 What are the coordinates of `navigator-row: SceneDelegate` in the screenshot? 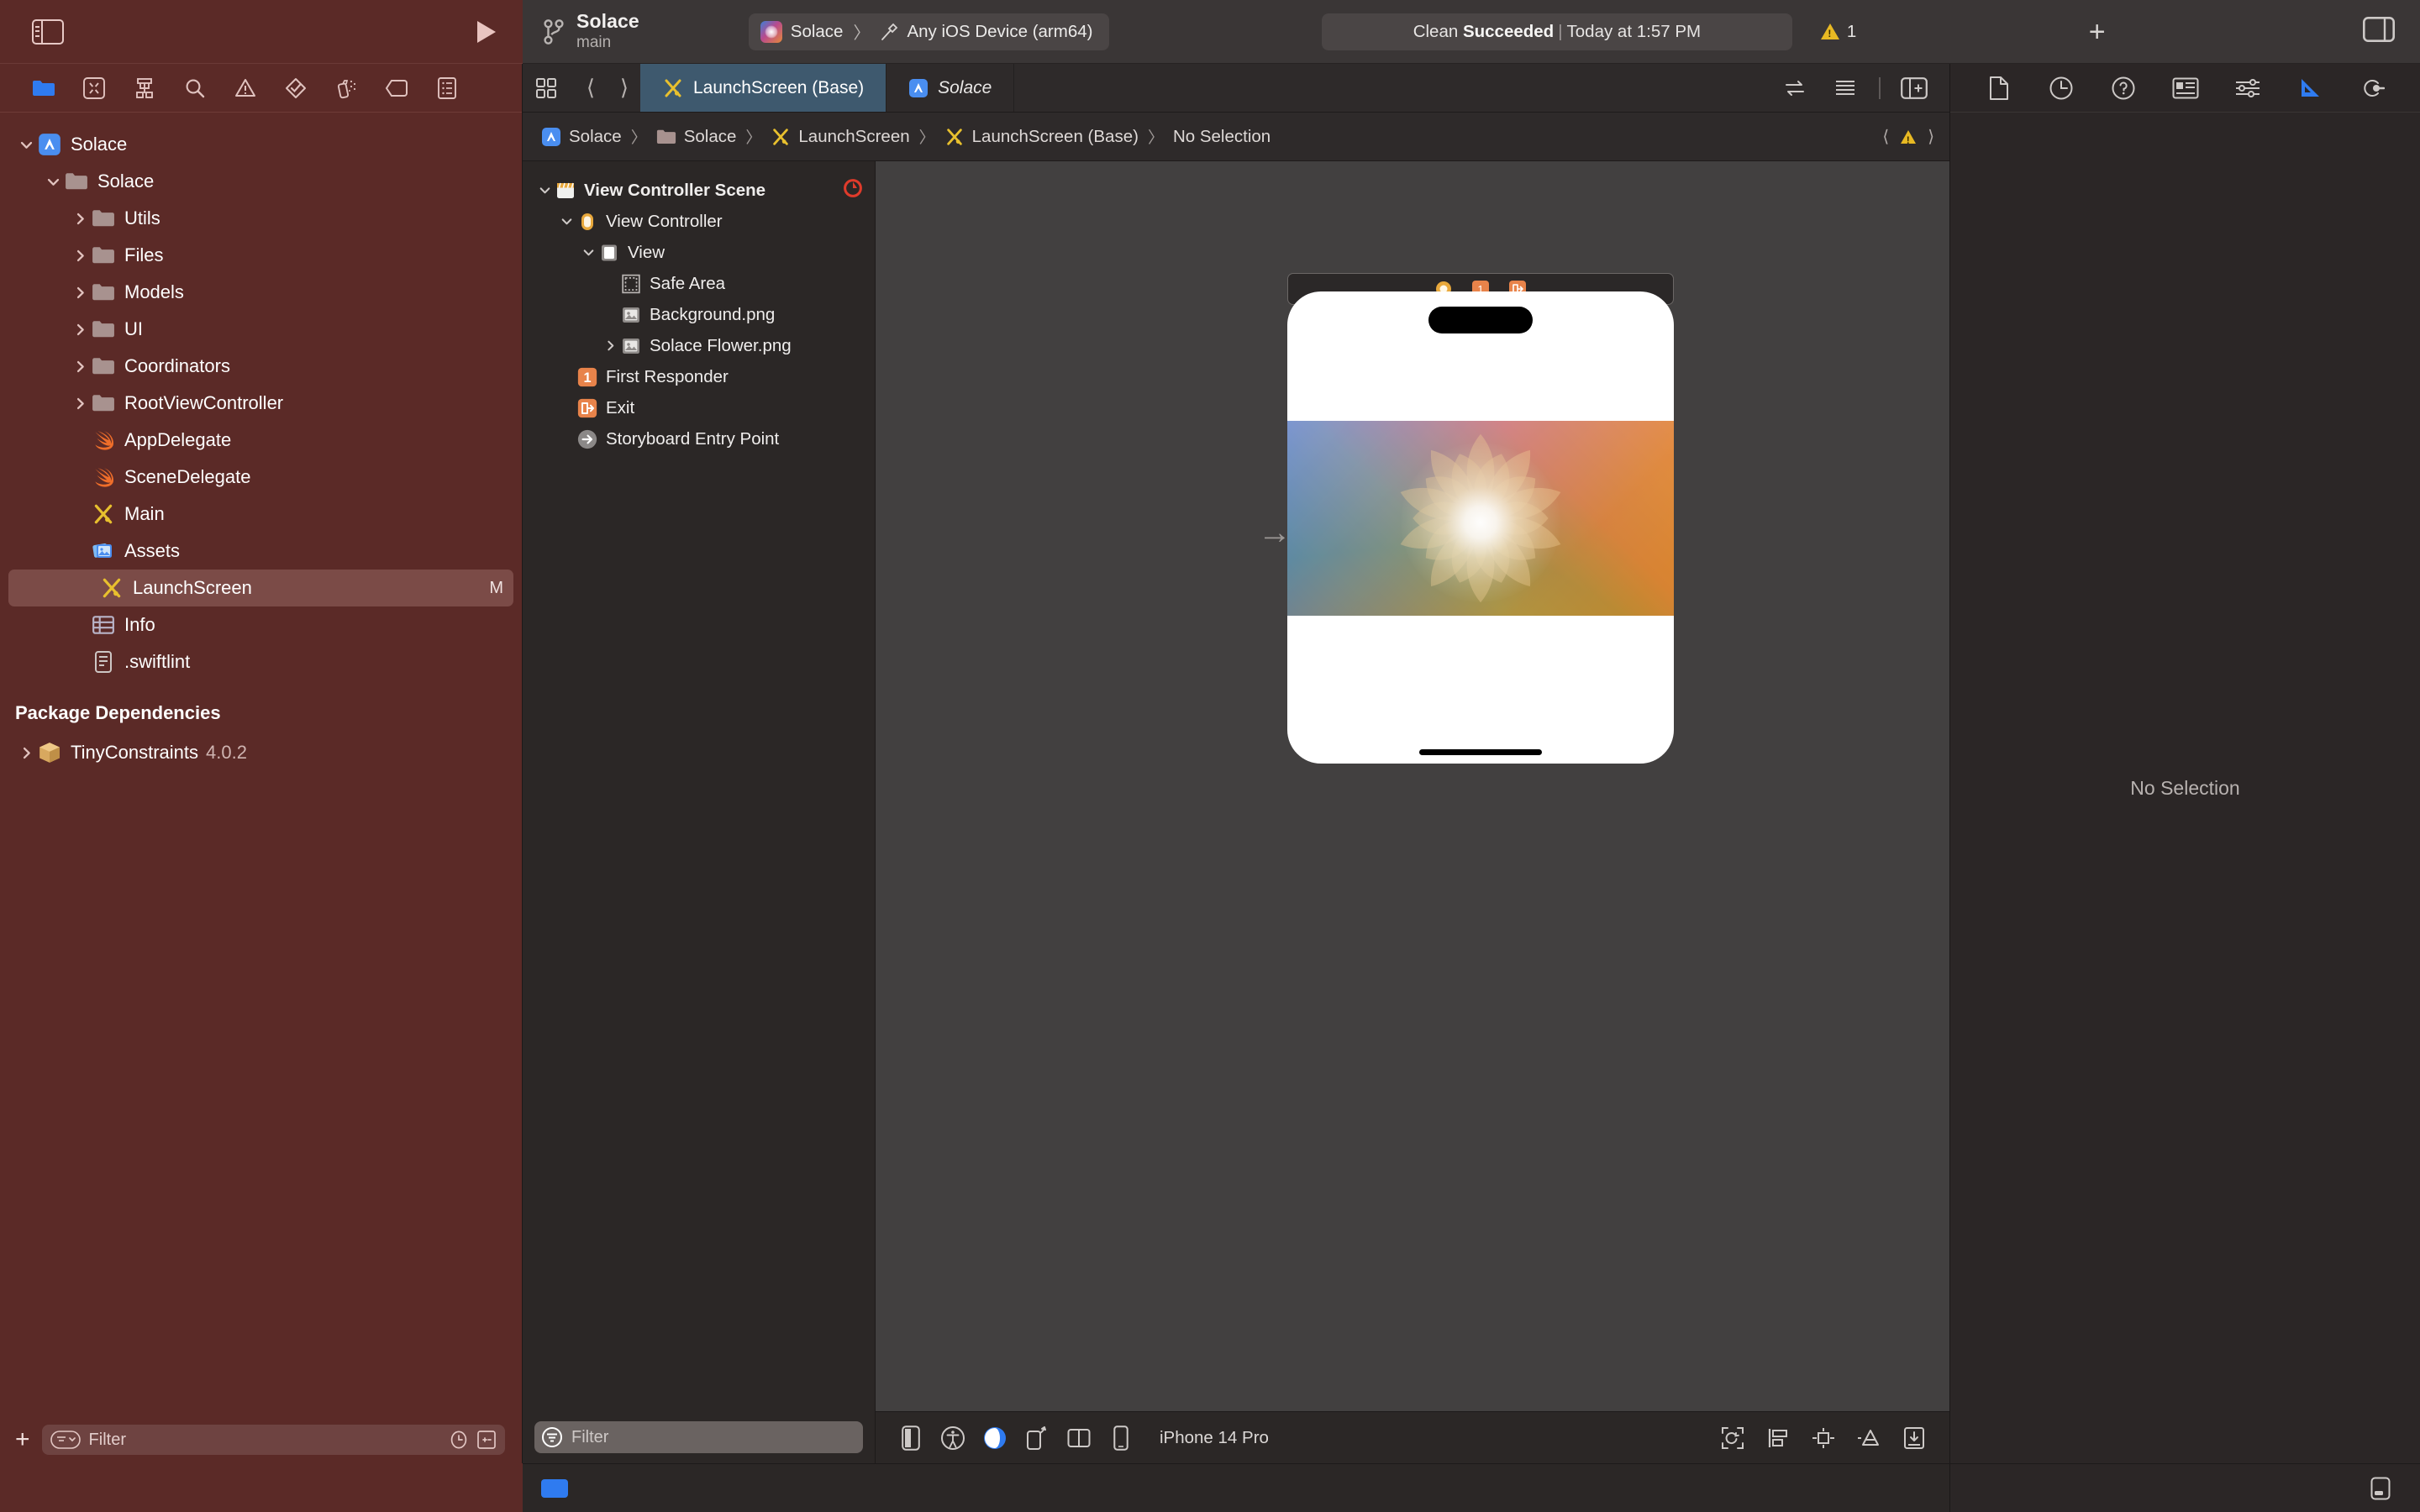 It's located at (261, 477).